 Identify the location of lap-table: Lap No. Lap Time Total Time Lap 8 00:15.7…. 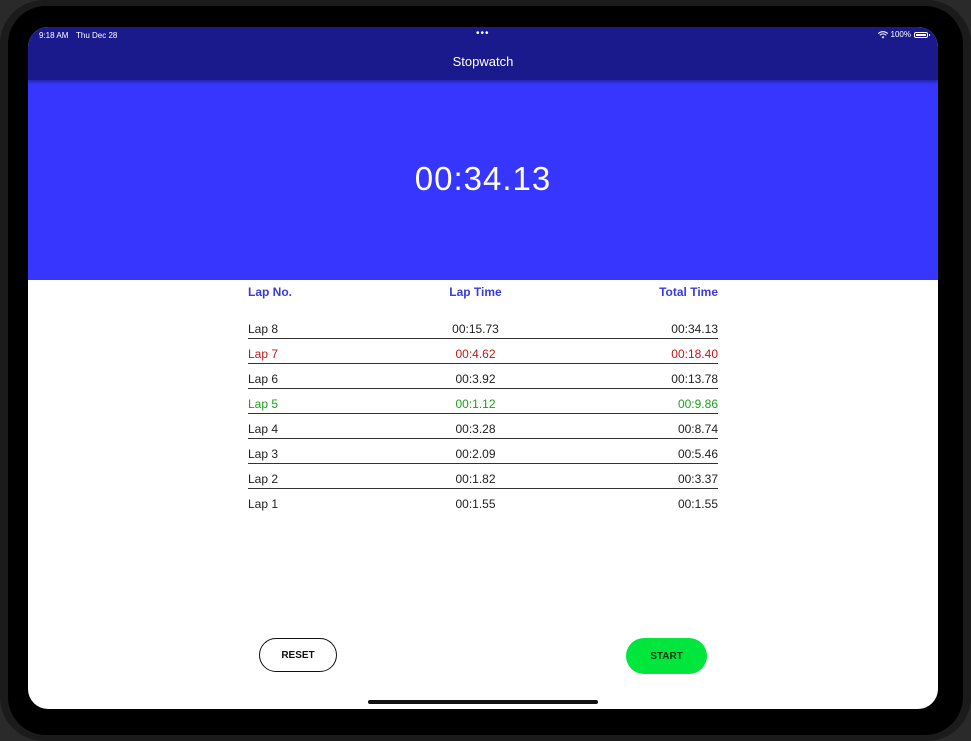
(483, 399).